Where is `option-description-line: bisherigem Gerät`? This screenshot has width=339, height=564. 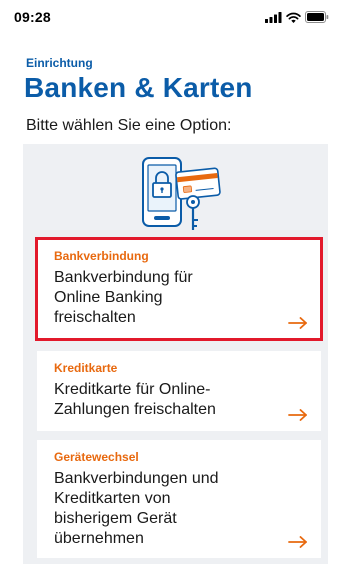 option-description-line: bisherigem Gerät is located at coordinates (115, 518).